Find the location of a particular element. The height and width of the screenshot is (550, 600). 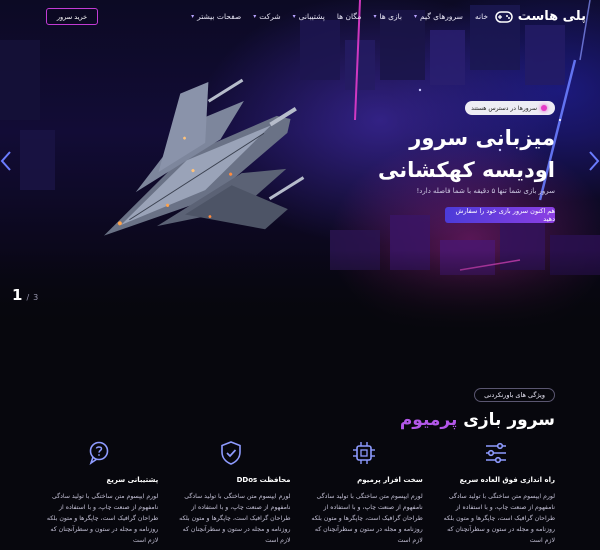

chevron-left-icon is located at coordinates (5, 161).